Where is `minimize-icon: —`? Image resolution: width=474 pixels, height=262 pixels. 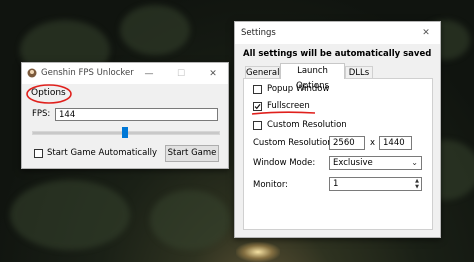 minimize-icon: — is located at coordinates (149, 73).